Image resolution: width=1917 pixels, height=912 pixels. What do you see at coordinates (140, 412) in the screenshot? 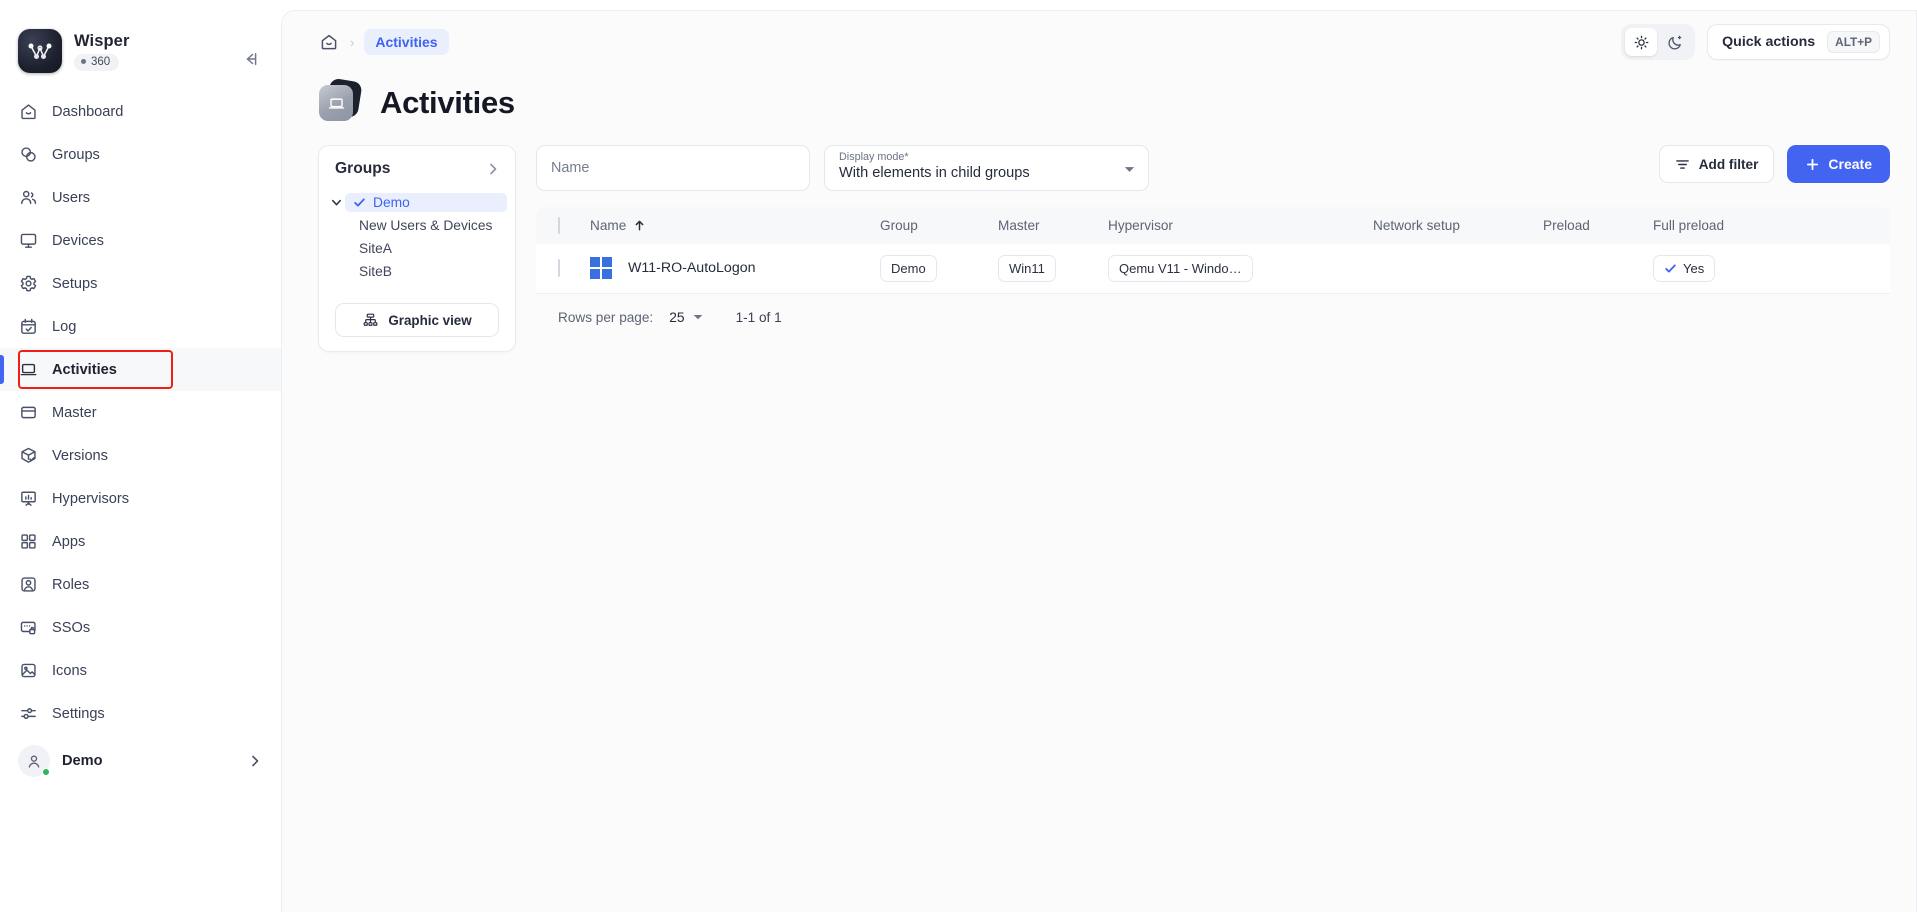
I see `sidebar-item-master: Master` at bounding box center [140, 412].